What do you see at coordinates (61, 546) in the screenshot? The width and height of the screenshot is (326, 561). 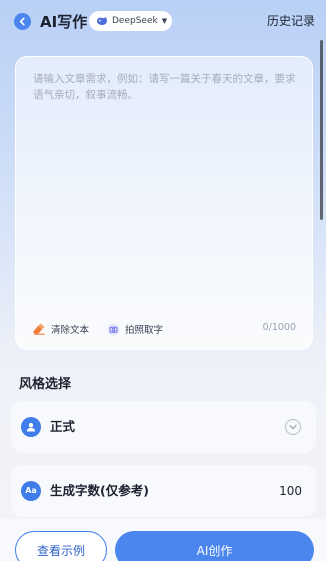 I see `view-example-button: 查看示例` at bounding box center [61, 546].